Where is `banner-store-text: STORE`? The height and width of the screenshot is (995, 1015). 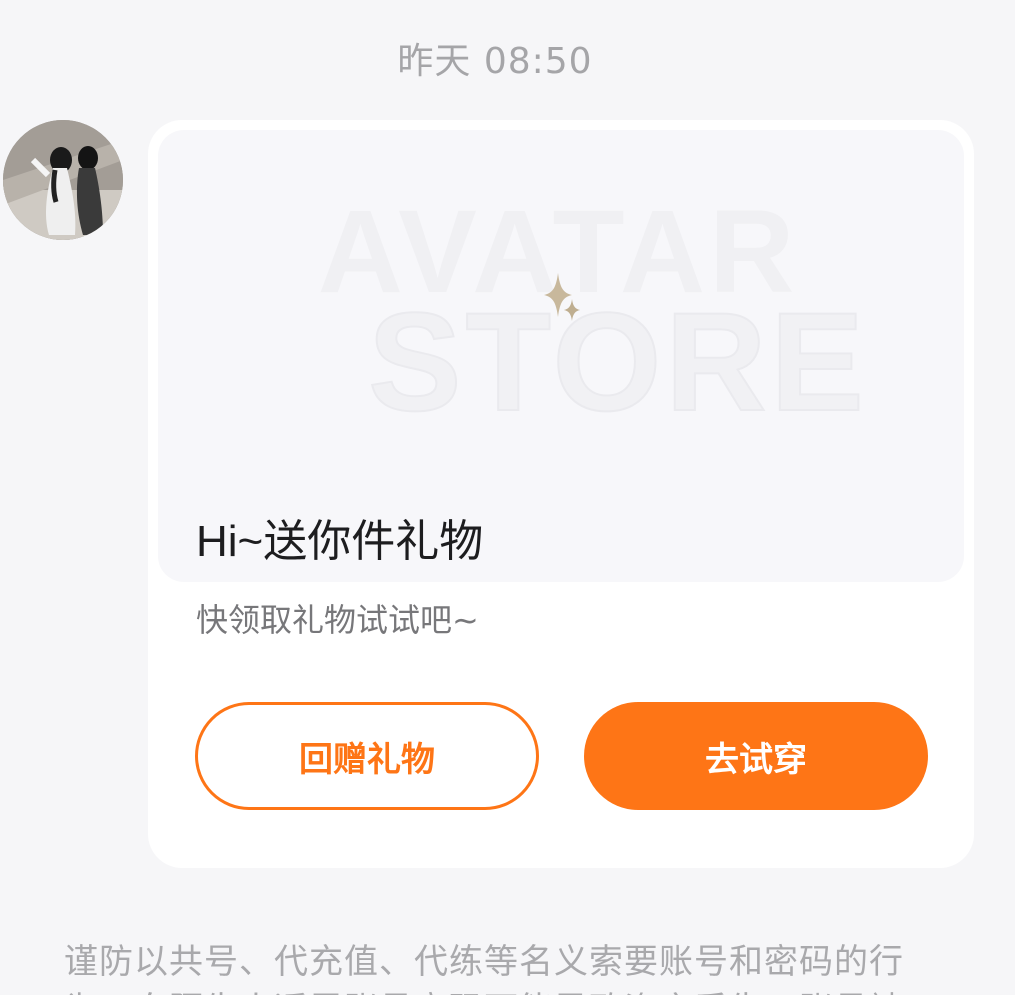
banner-store-text: STORE is located at coordinates (618, 361).